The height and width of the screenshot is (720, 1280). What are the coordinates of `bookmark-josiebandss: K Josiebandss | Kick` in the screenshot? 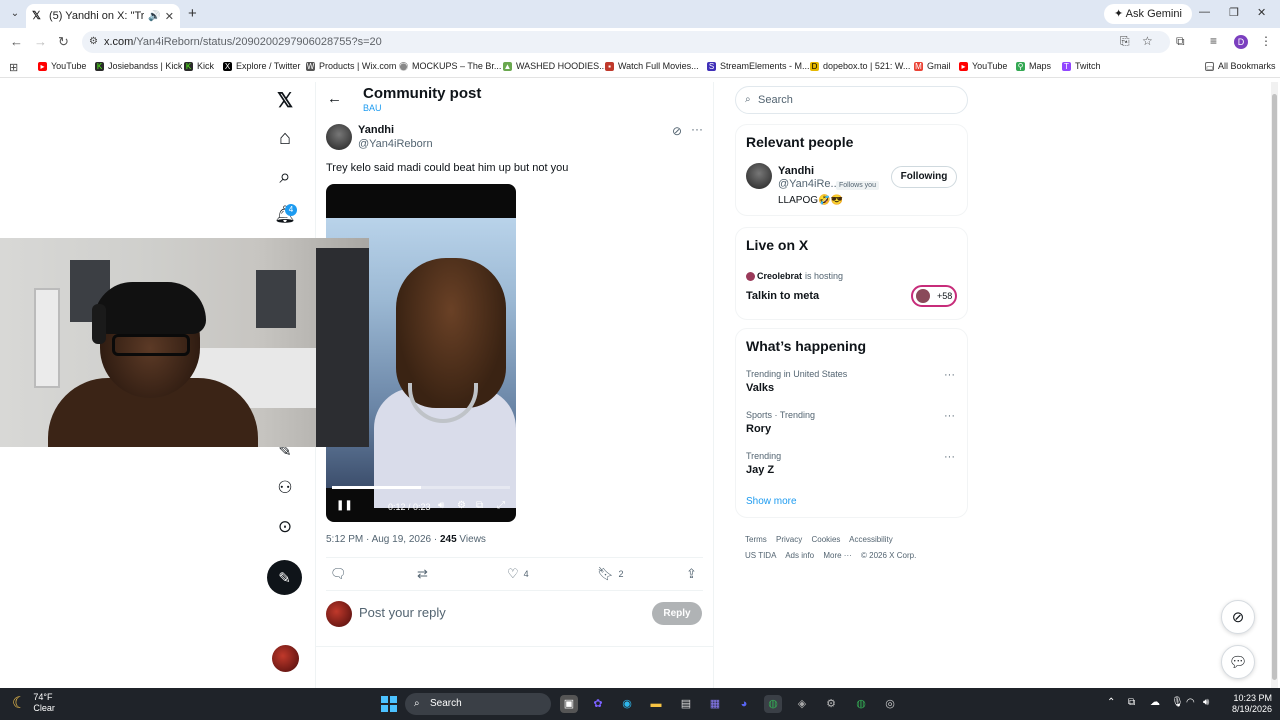 It's located at (138, 66).